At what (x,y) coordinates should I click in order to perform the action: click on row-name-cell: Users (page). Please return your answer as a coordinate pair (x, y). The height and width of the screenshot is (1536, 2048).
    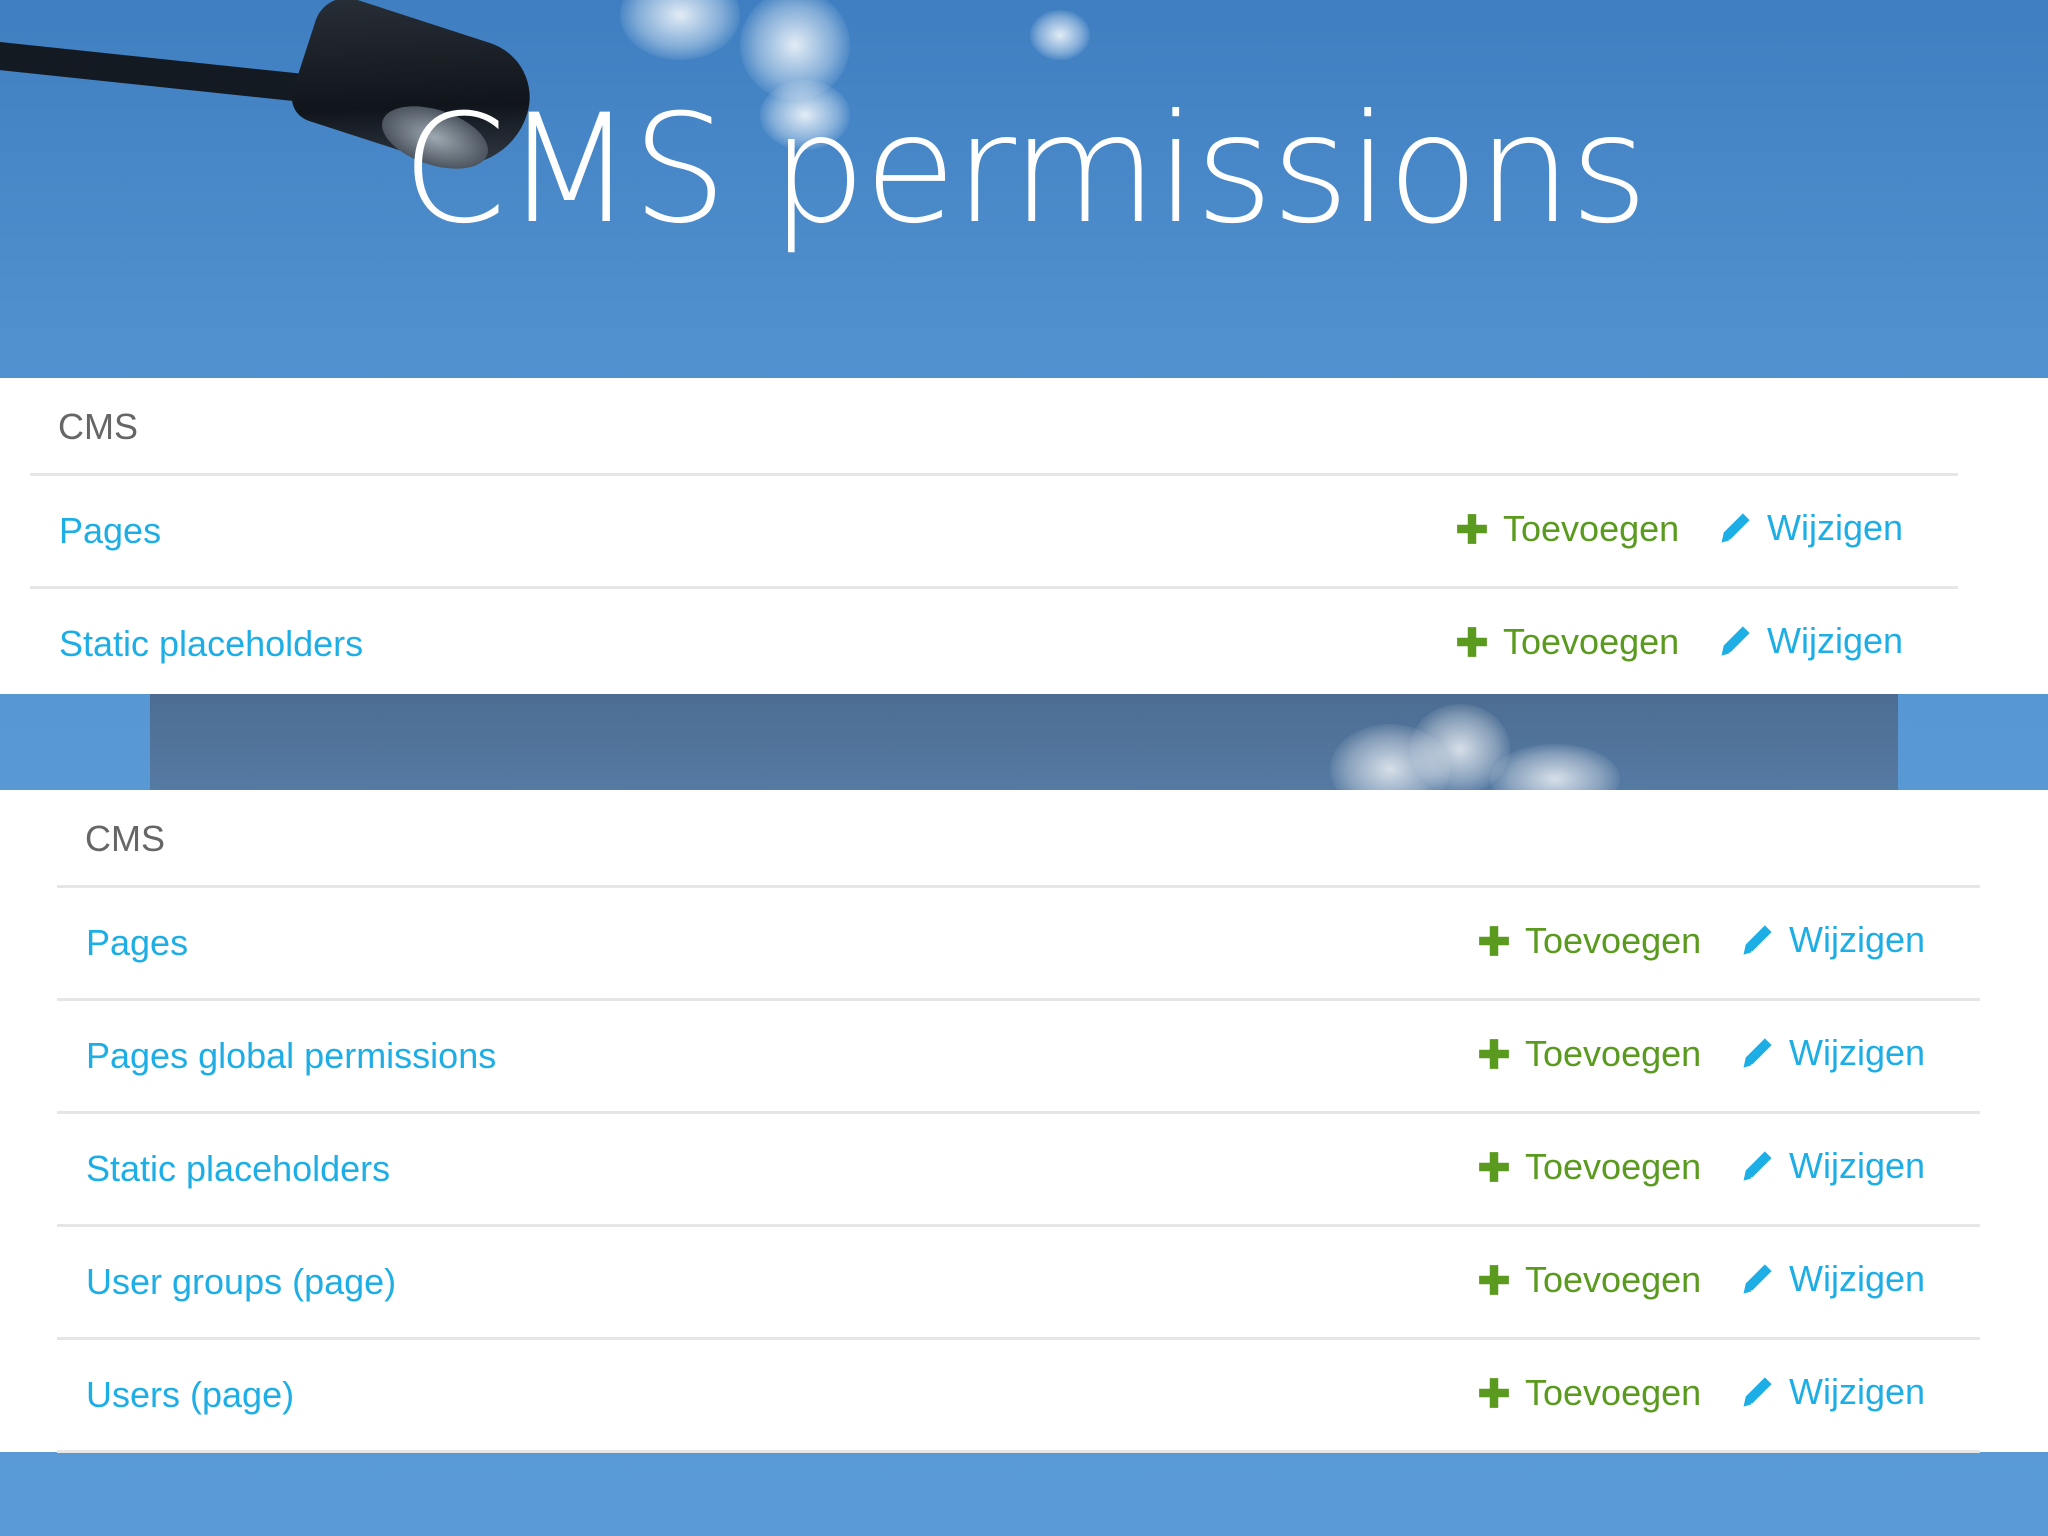
    Looking at the image, I should click on (766, 1395).